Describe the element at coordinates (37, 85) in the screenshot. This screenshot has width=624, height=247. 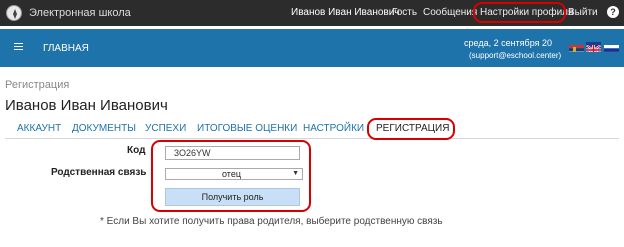
I see `breadcrumb: Регистрация` at that location.